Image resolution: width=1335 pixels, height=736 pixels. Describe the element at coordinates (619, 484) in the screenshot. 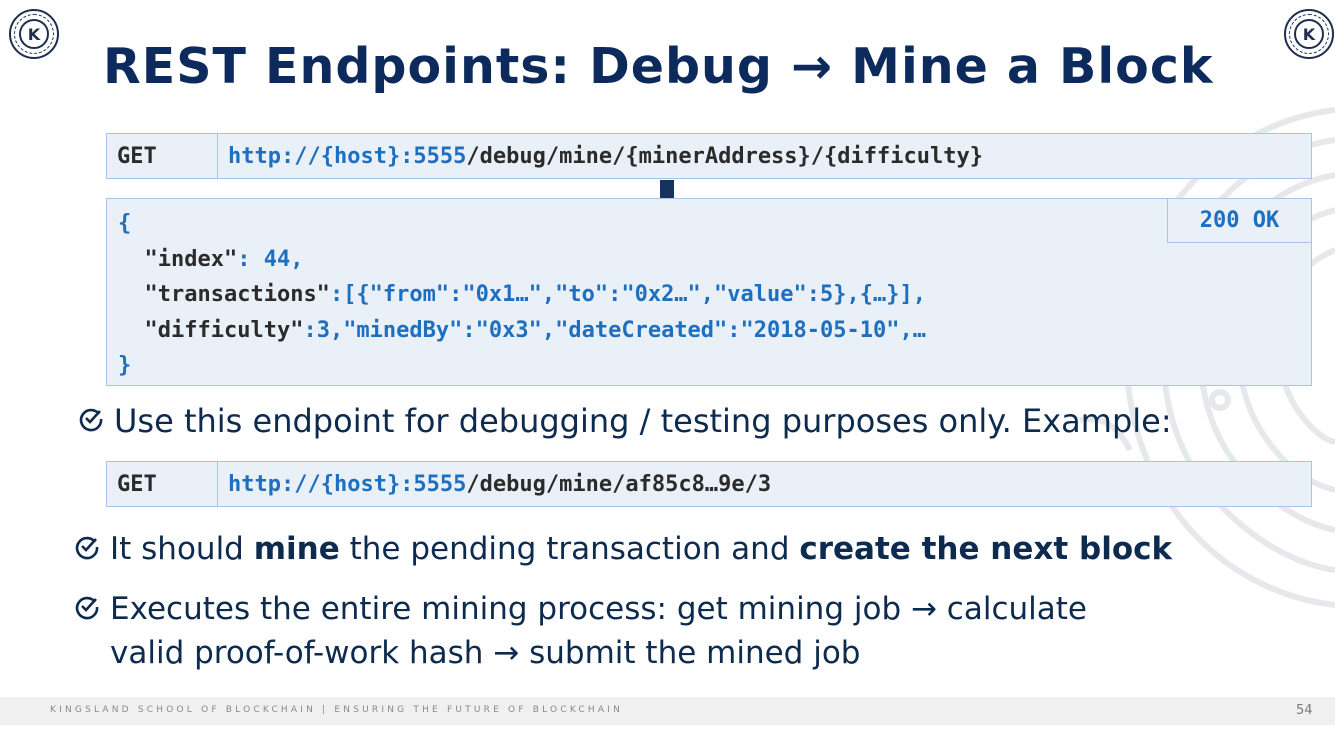

I see `url-path: /debug/mine/af85c8…9e/3` at that location.